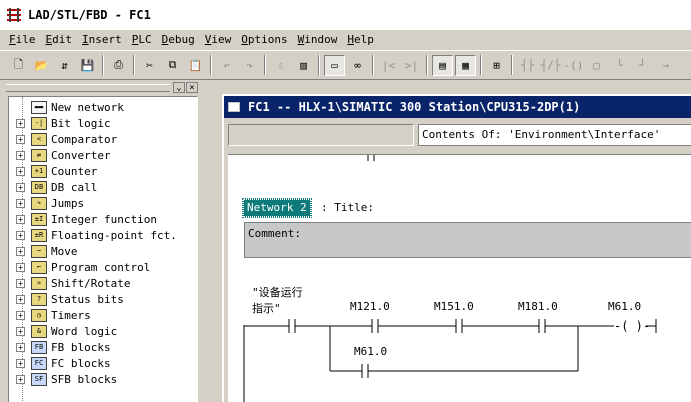  I want to click on menu-options: Options, so click(264, 39).